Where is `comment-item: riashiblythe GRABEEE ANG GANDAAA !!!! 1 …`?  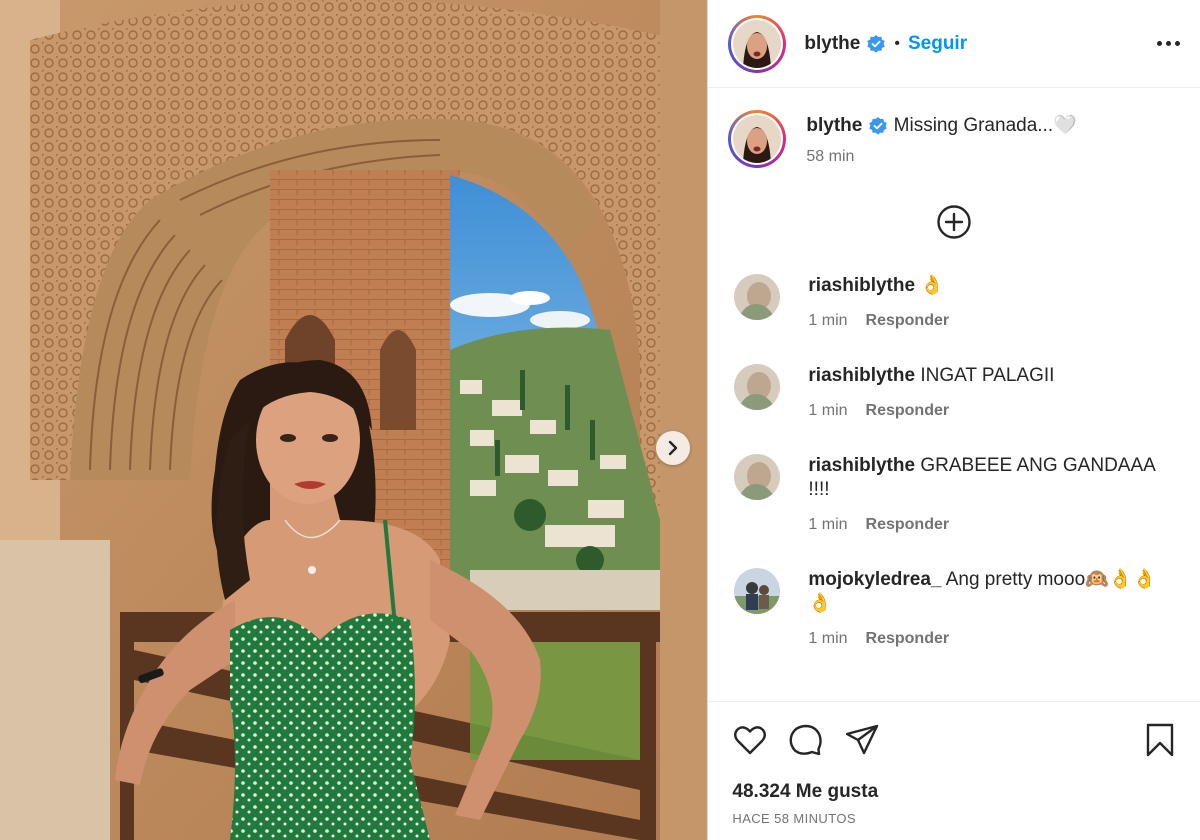 comment-item: riashiblythe GRABEEE ANG GANDAAA !!!! 1 … is located at coordinates (954, 494).